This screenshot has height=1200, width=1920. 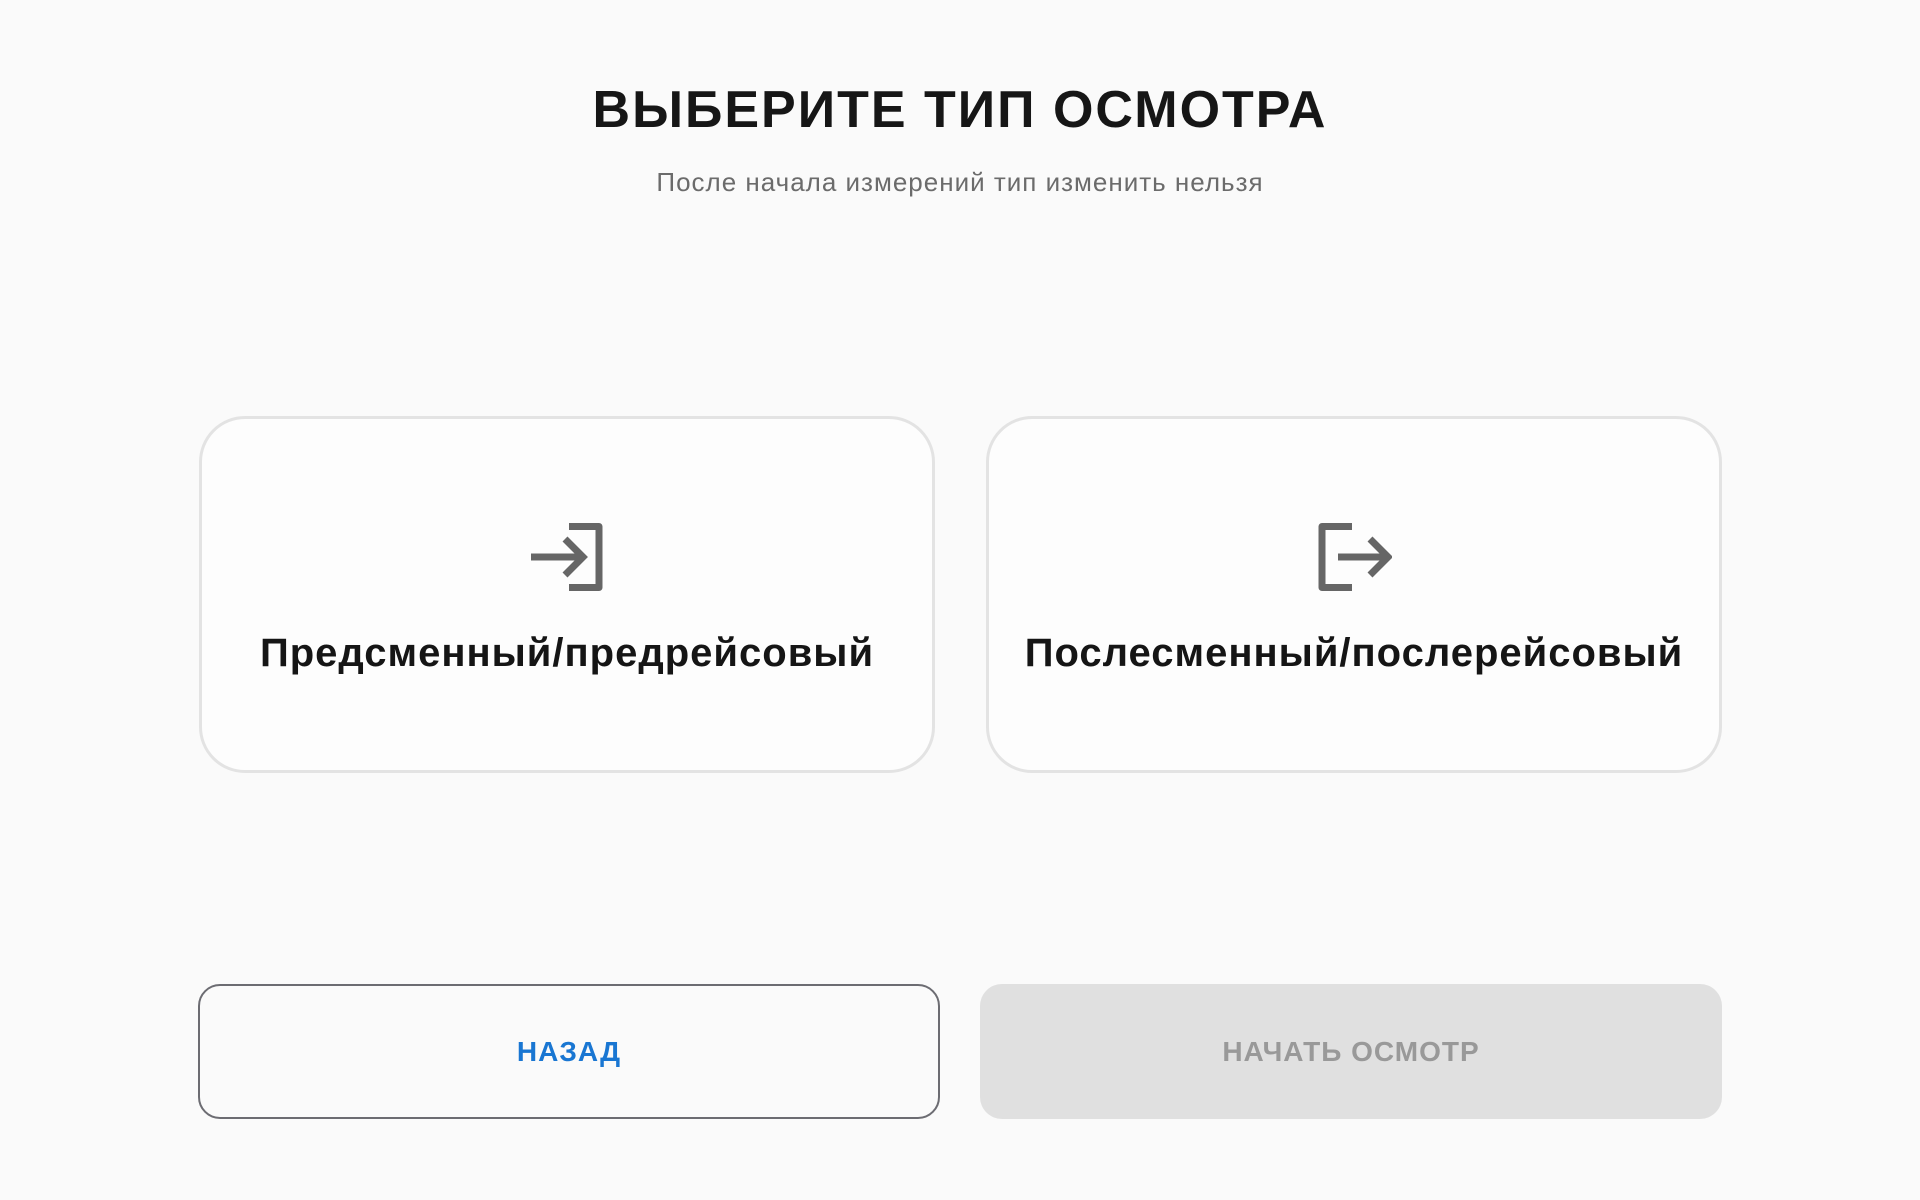 What do you see at coordinates (1354, 594) in the screenshot?
I see `option-post-shift-card: Послесменный/послерейсовый` at bounding box center [1354, 594].